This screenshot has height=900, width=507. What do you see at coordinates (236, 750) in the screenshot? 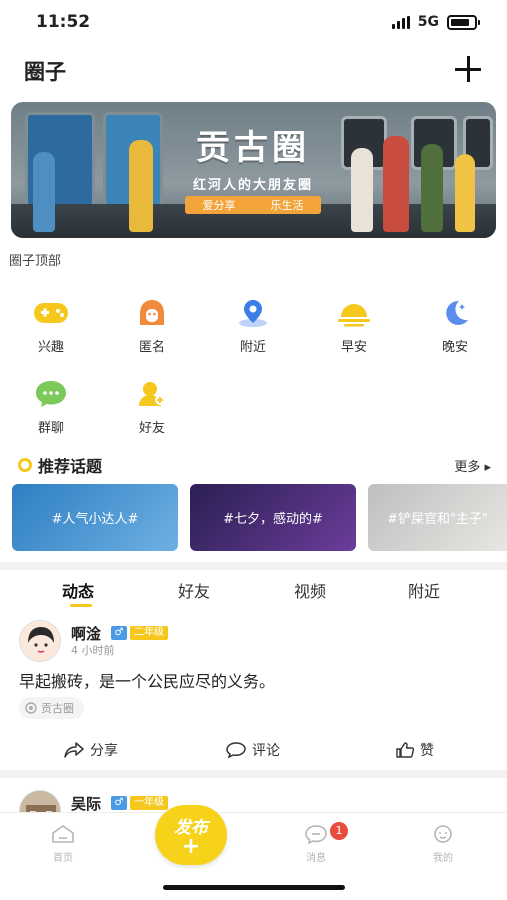
I see `comment-icon` at bounding box center [236, 750].